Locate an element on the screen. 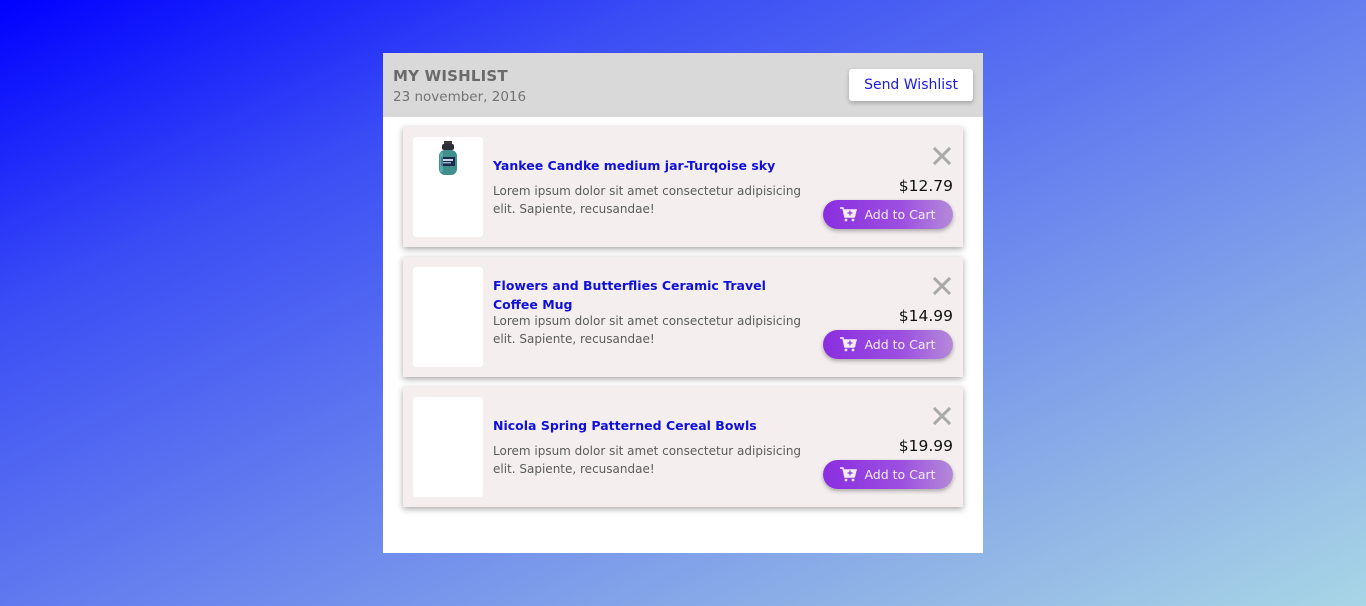  product-price: $14.99 is located at coordinates (925, 316).